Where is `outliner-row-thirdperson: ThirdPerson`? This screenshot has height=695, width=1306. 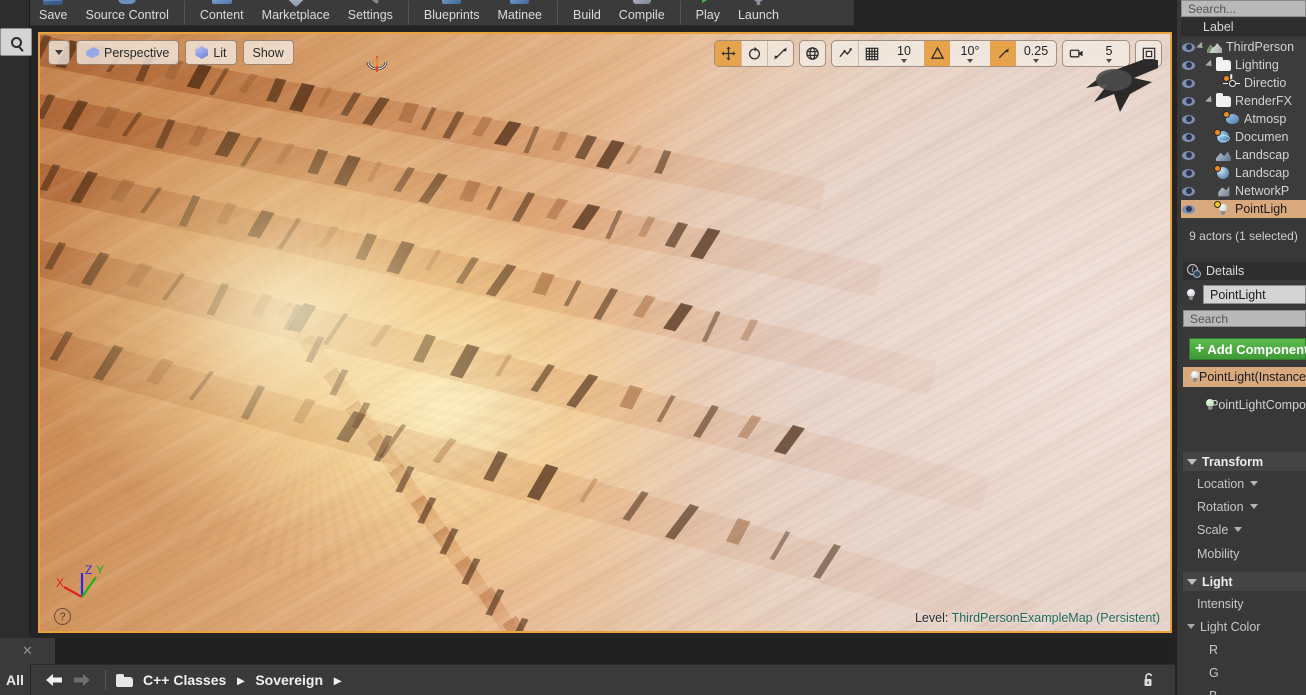 outliner-row-thirdperson: ThirdPerson is located at coordinates (1243, 47).